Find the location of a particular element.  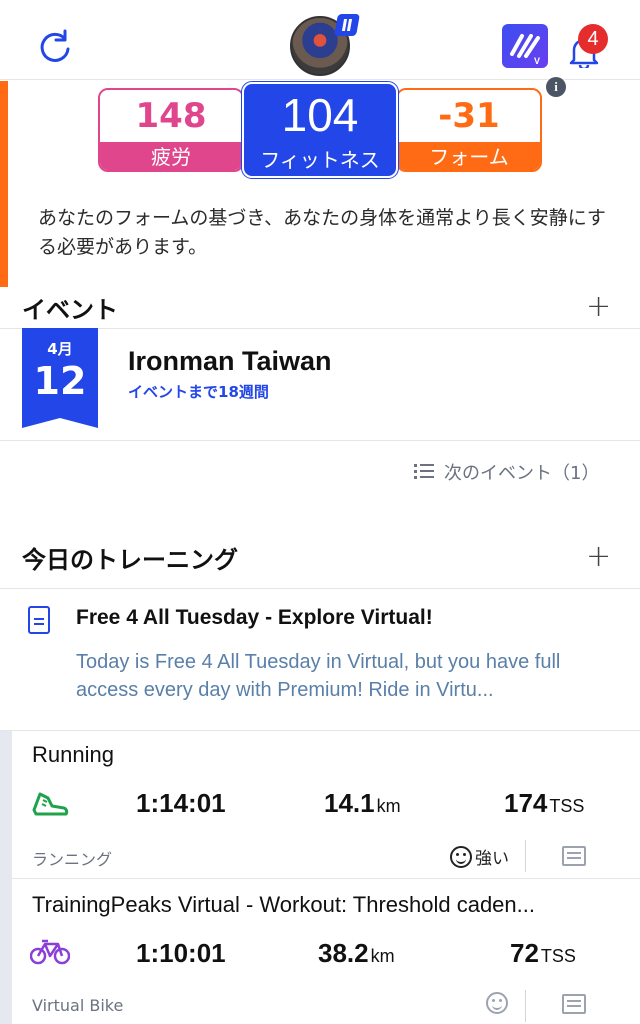

svg-text: V is located at coordinates (537, 61).